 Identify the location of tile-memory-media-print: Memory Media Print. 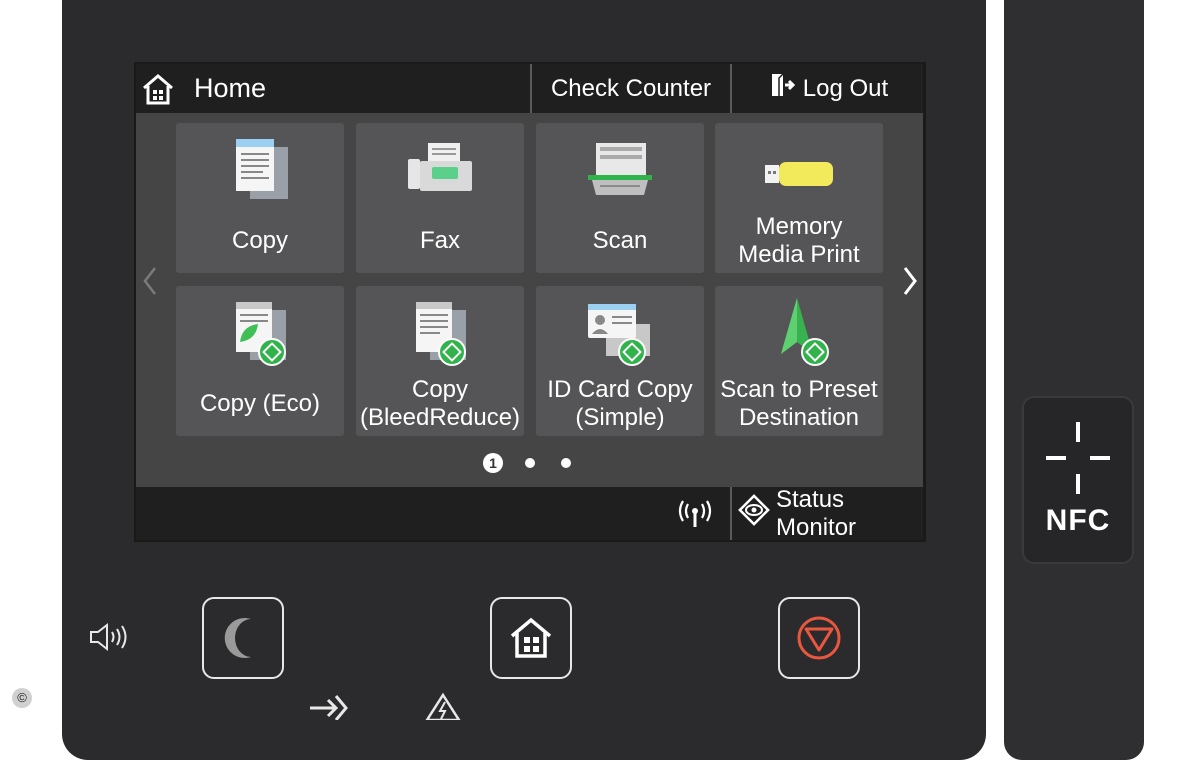
(799, 198).